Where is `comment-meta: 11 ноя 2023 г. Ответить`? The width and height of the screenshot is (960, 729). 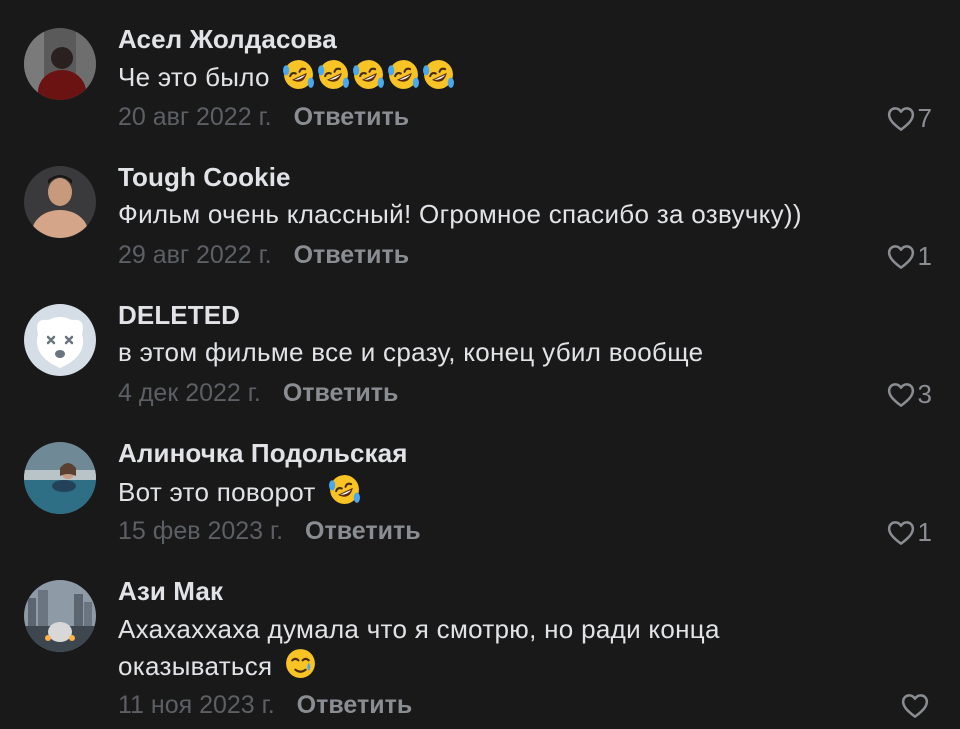
comment-meta: 11 ноя 2023 г. Ответить is located at coordinates (265, 705).